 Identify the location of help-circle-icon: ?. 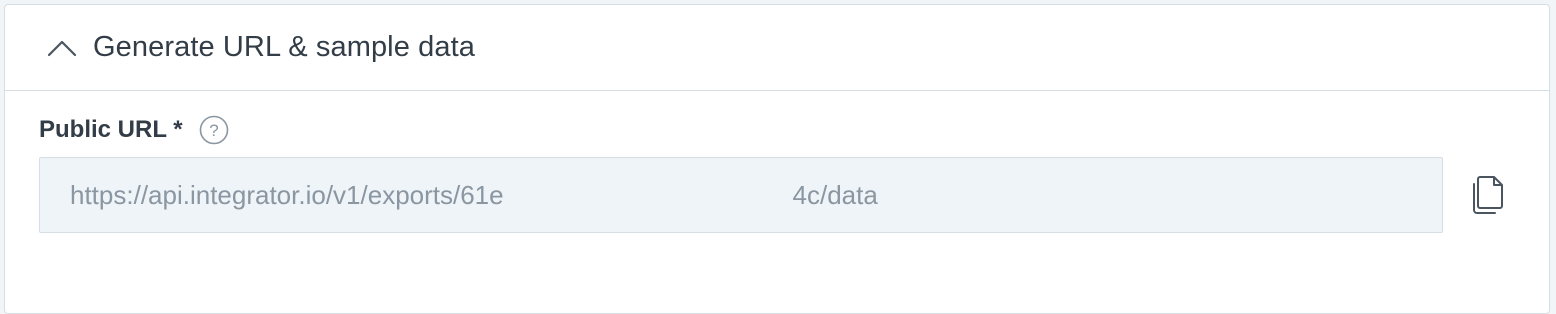
(214, 130).